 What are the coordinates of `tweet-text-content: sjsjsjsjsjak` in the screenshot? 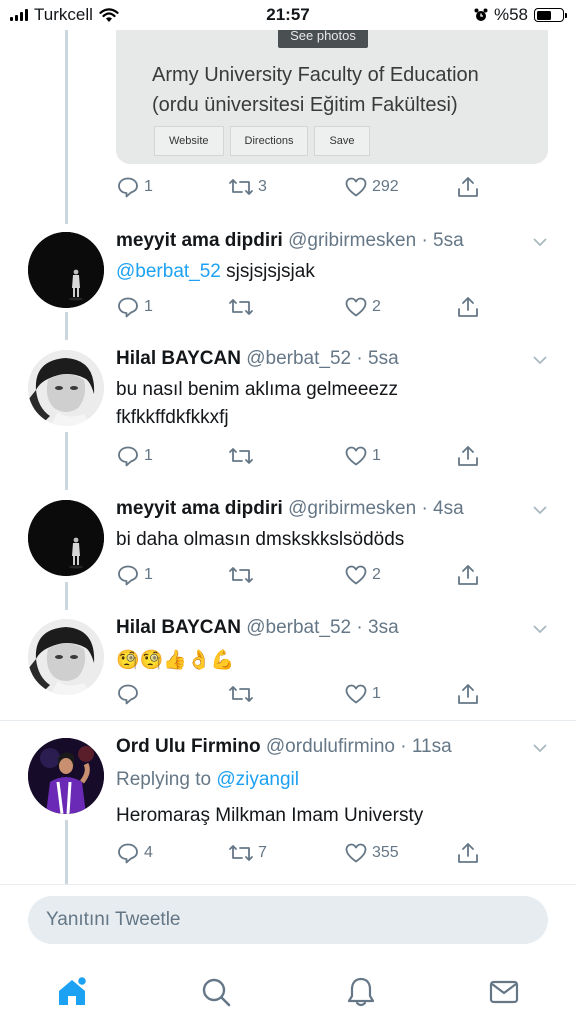 It's located at (267, 271).